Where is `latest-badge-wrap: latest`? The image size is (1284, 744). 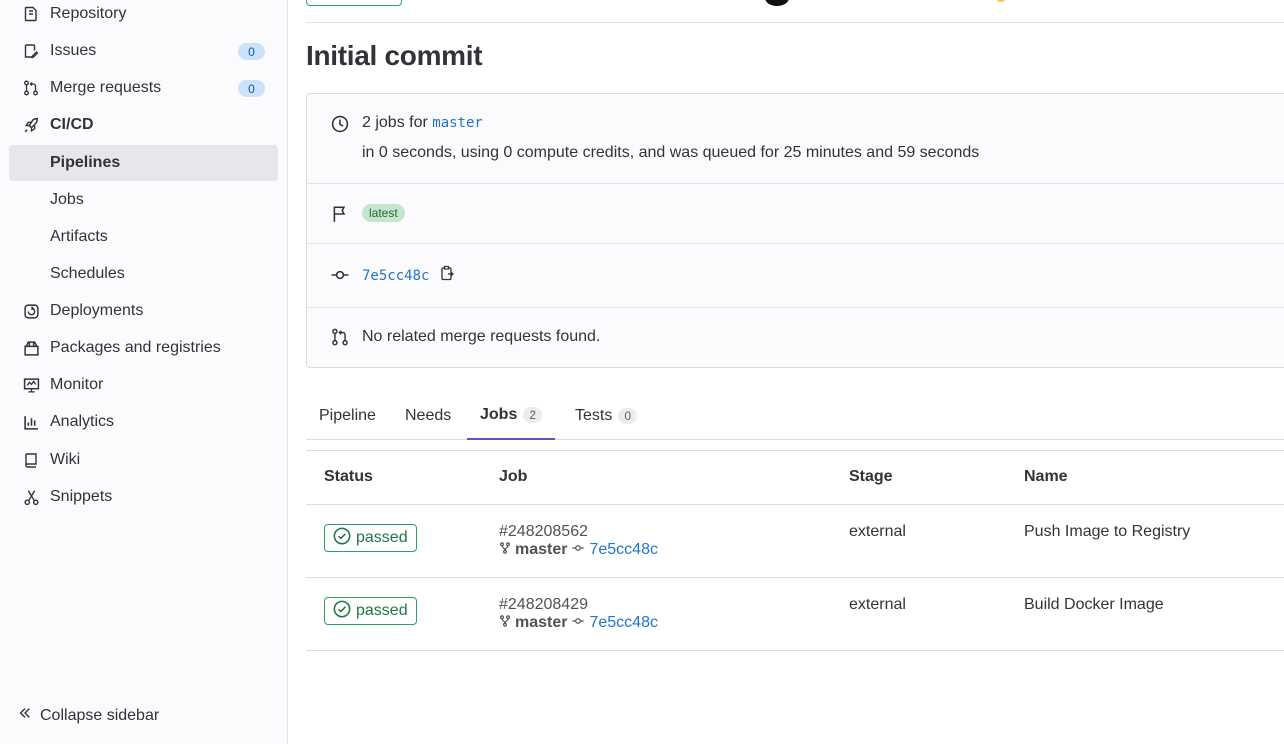
latest-badge-wrap: latest is located at coordinates (383, 213).